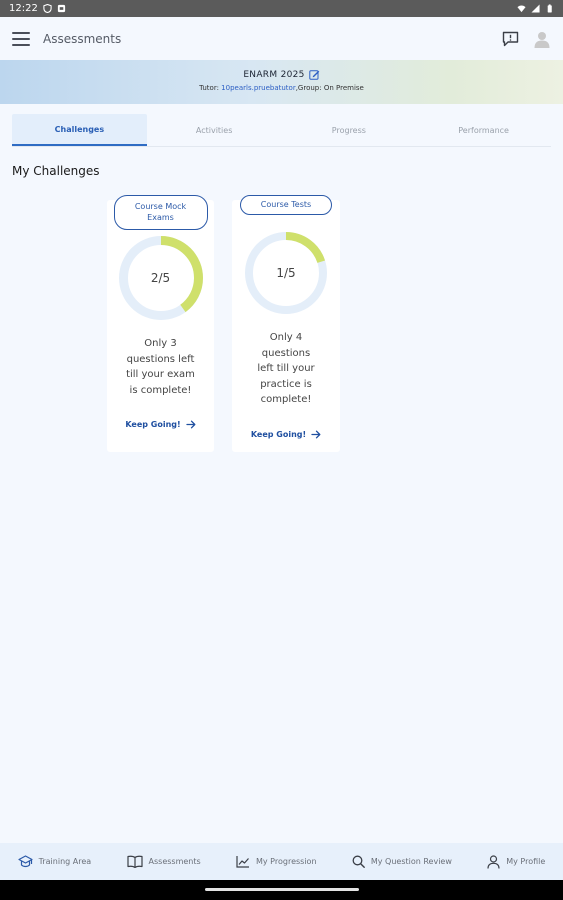 This screenshot has height=900, width=563. I want to click on edit-icon, so click(314, 74).